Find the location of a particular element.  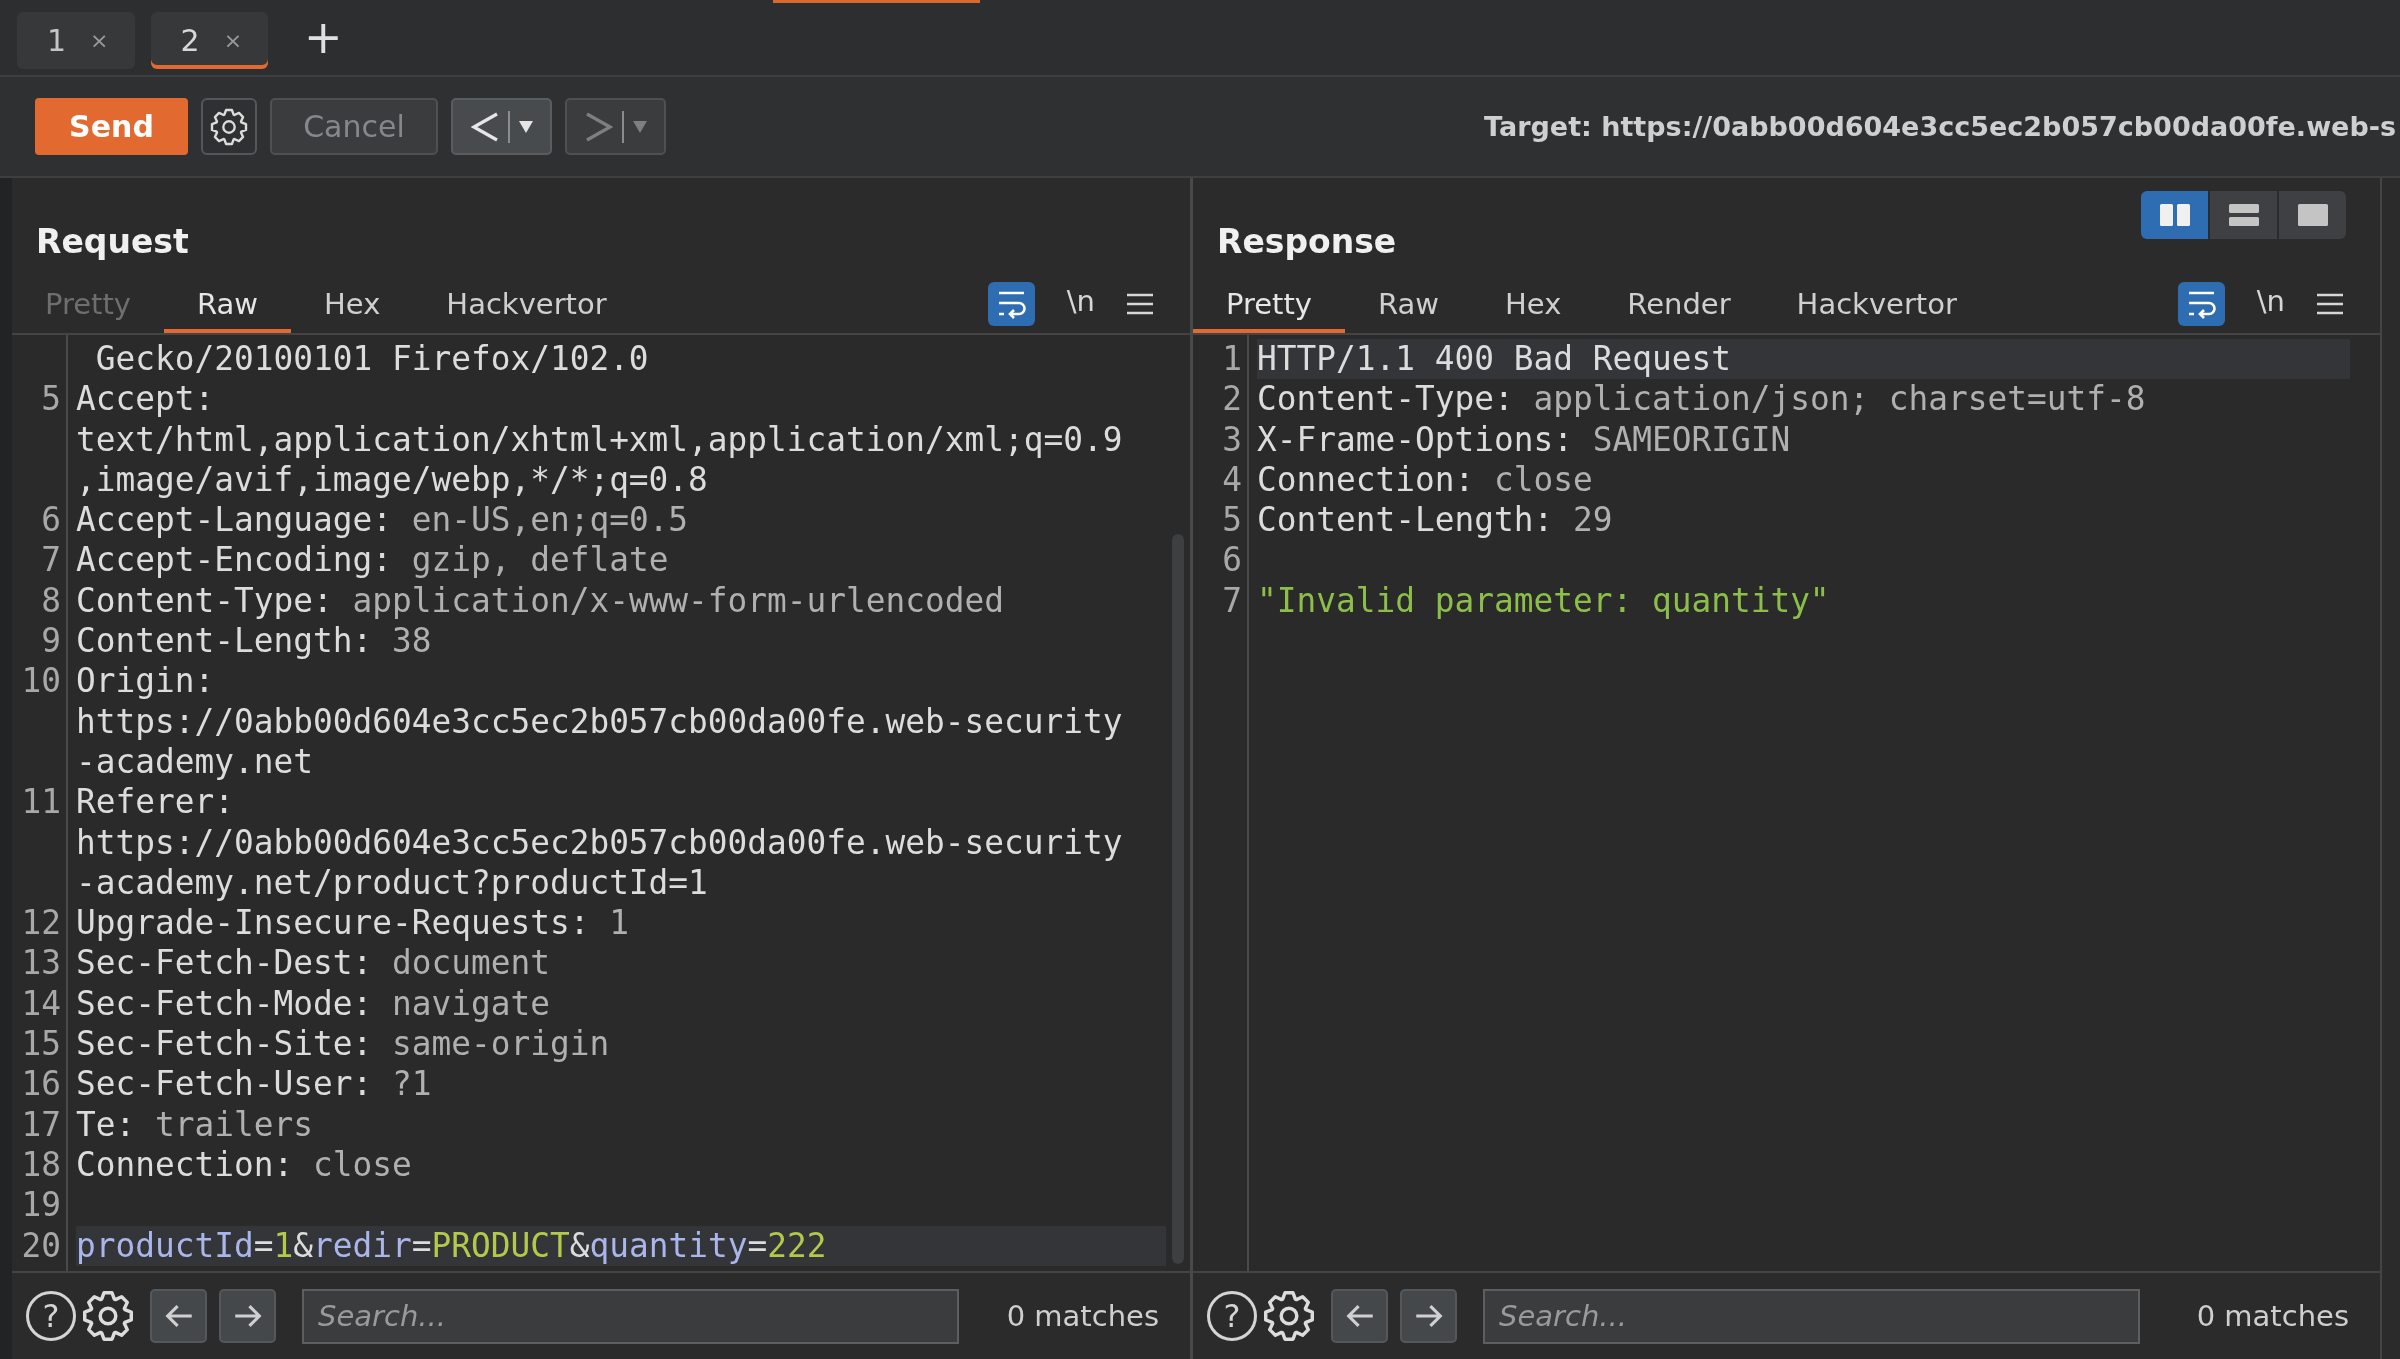

view-tab: Pretty is located at coordinates (1269, 304).